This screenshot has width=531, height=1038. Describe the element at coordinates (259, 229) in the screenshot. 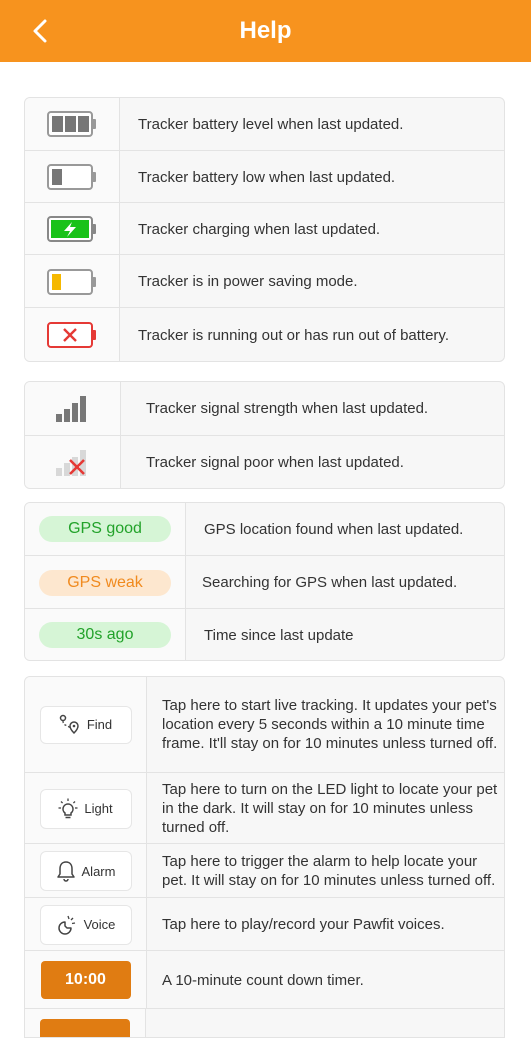

I see `help-text: Tracker charging when last updated.` at that location.